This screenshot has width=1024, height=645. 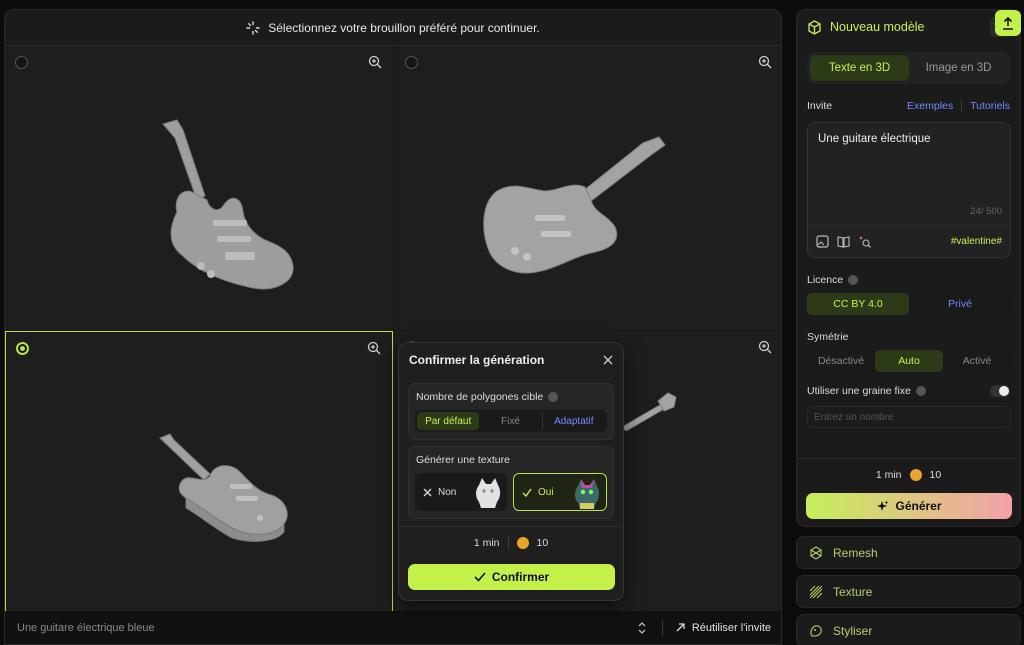 I want to click on tab-text-to-3d: Texte en 3D, so click(x=859, y=68).